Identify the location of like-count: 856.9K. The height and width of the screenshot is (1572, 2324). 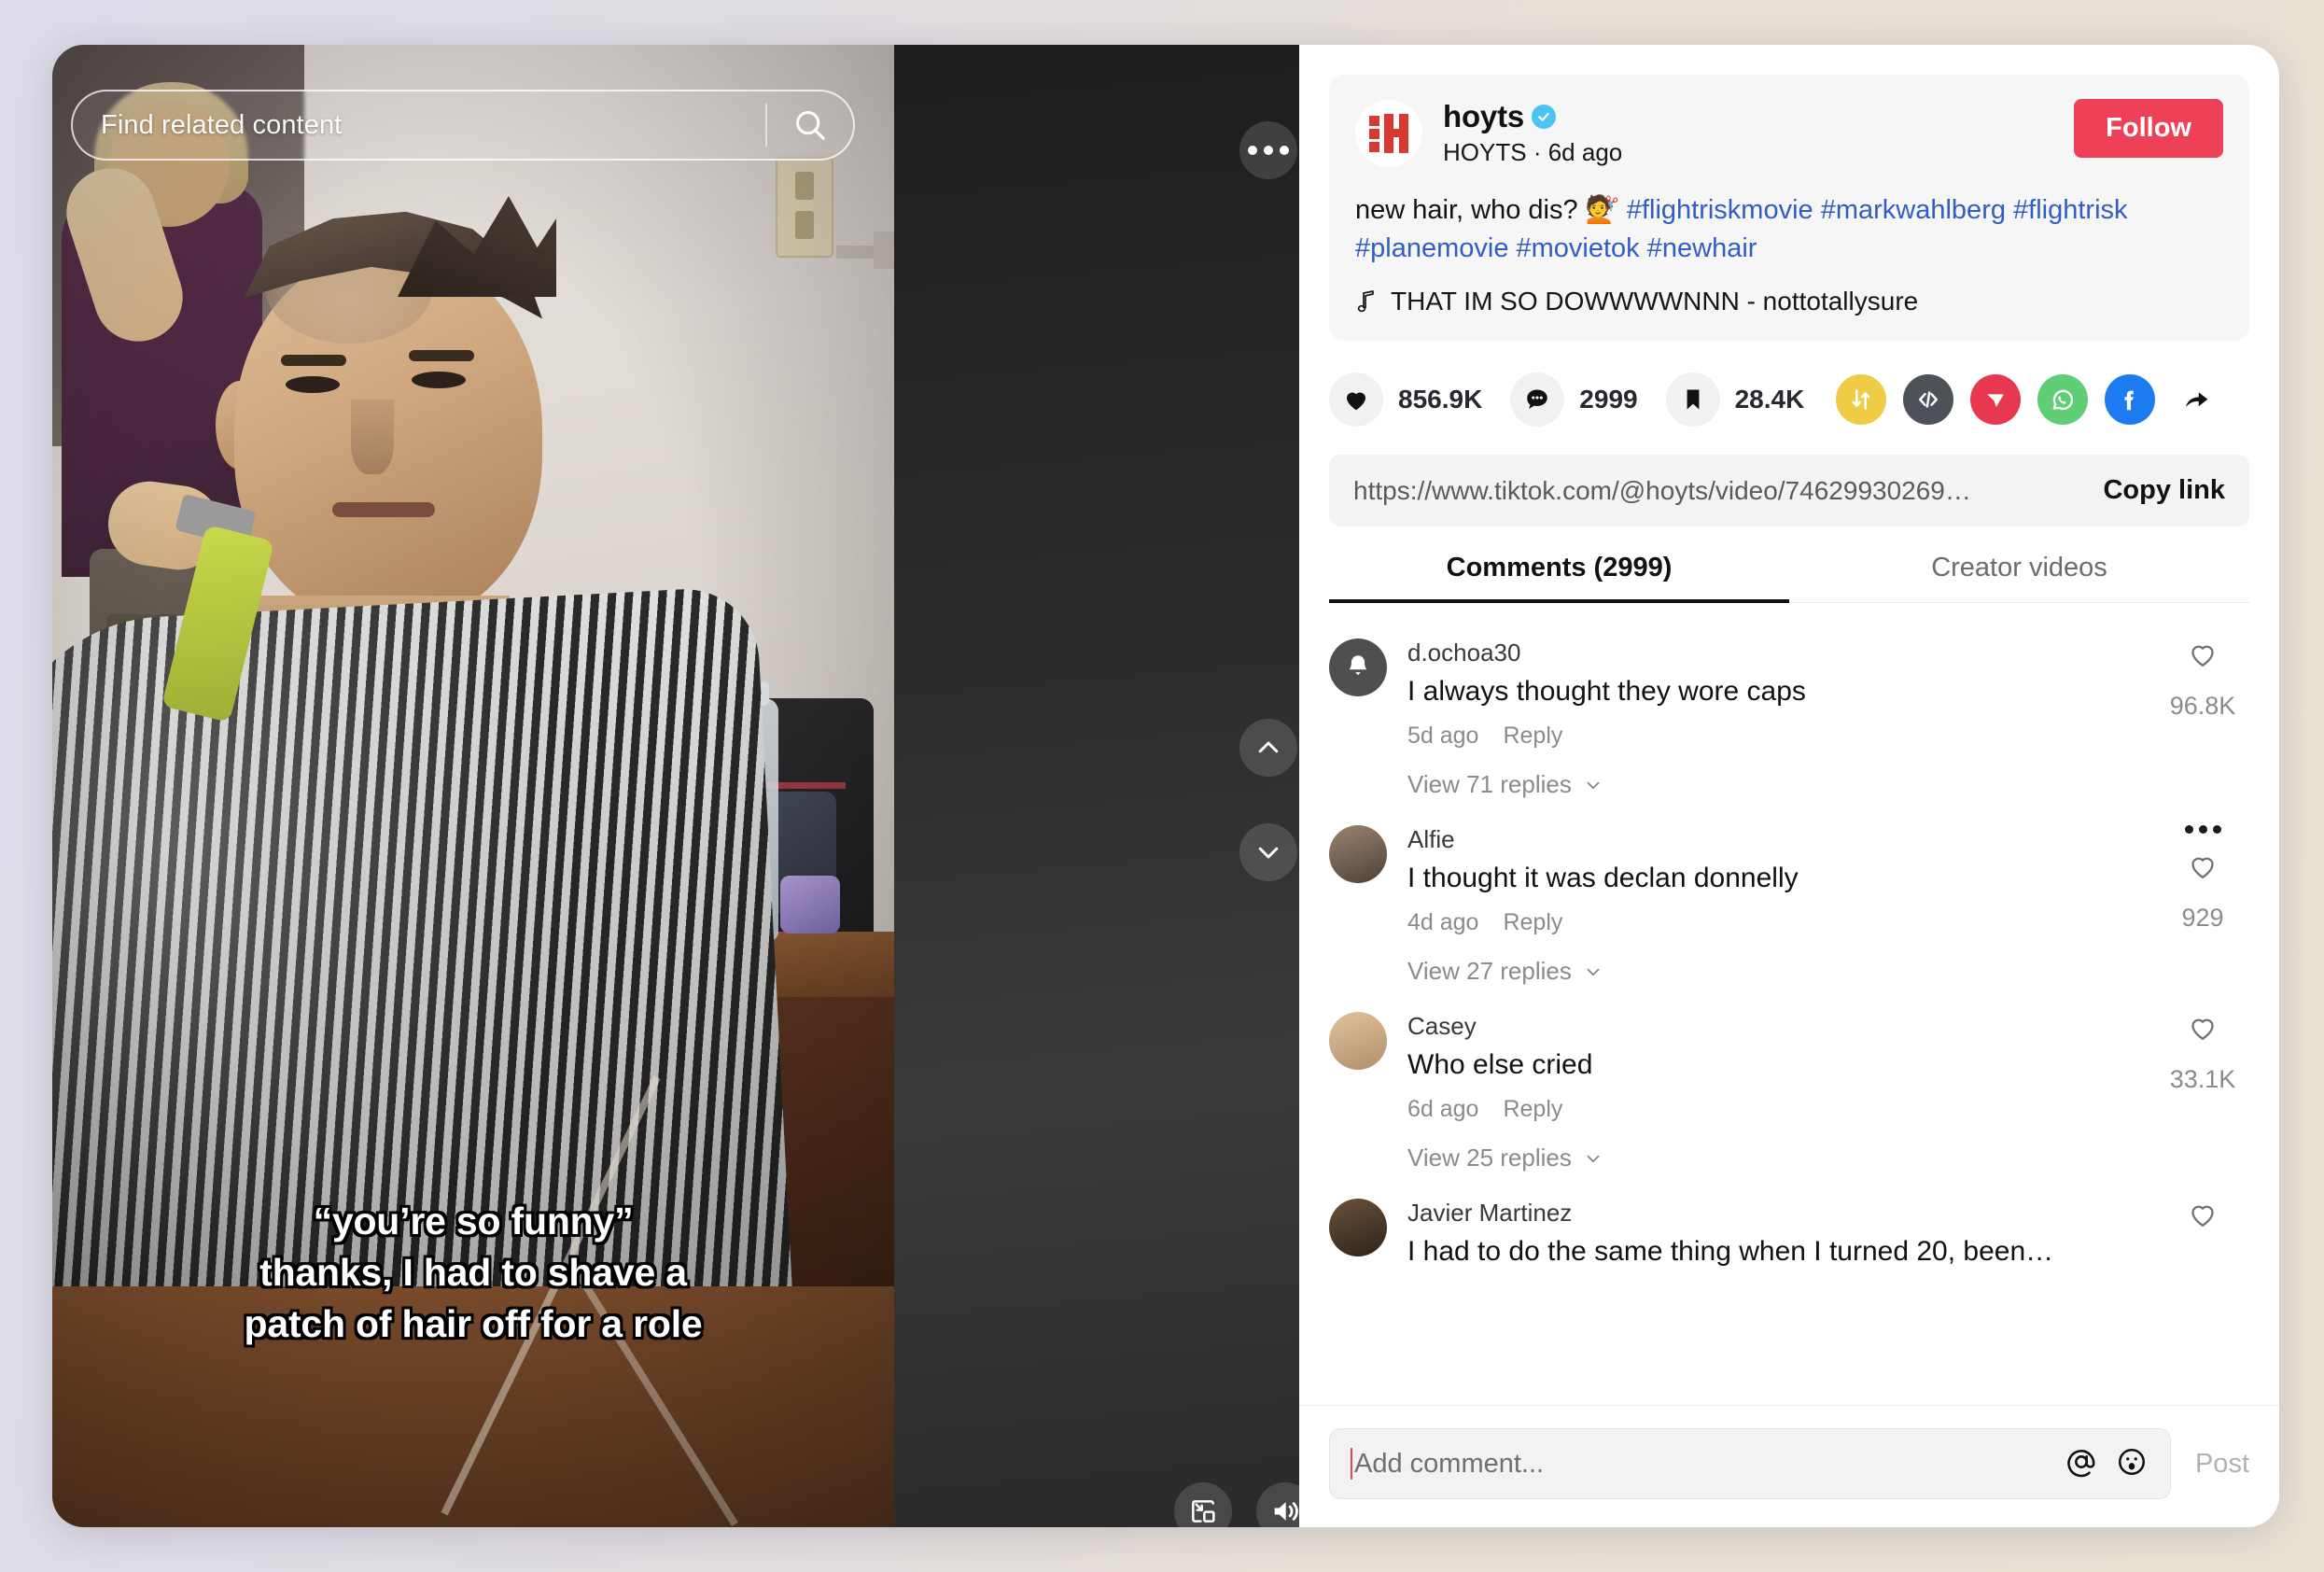
(1440, 399).